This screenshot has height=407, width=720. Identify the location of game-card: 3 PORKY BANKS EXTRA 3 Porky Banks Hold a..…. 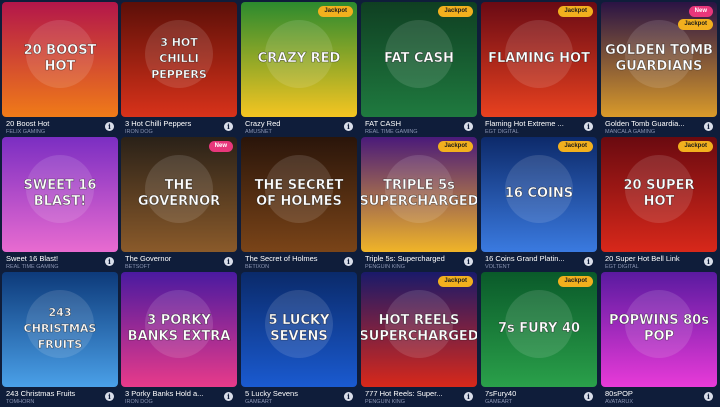
(179, 339).